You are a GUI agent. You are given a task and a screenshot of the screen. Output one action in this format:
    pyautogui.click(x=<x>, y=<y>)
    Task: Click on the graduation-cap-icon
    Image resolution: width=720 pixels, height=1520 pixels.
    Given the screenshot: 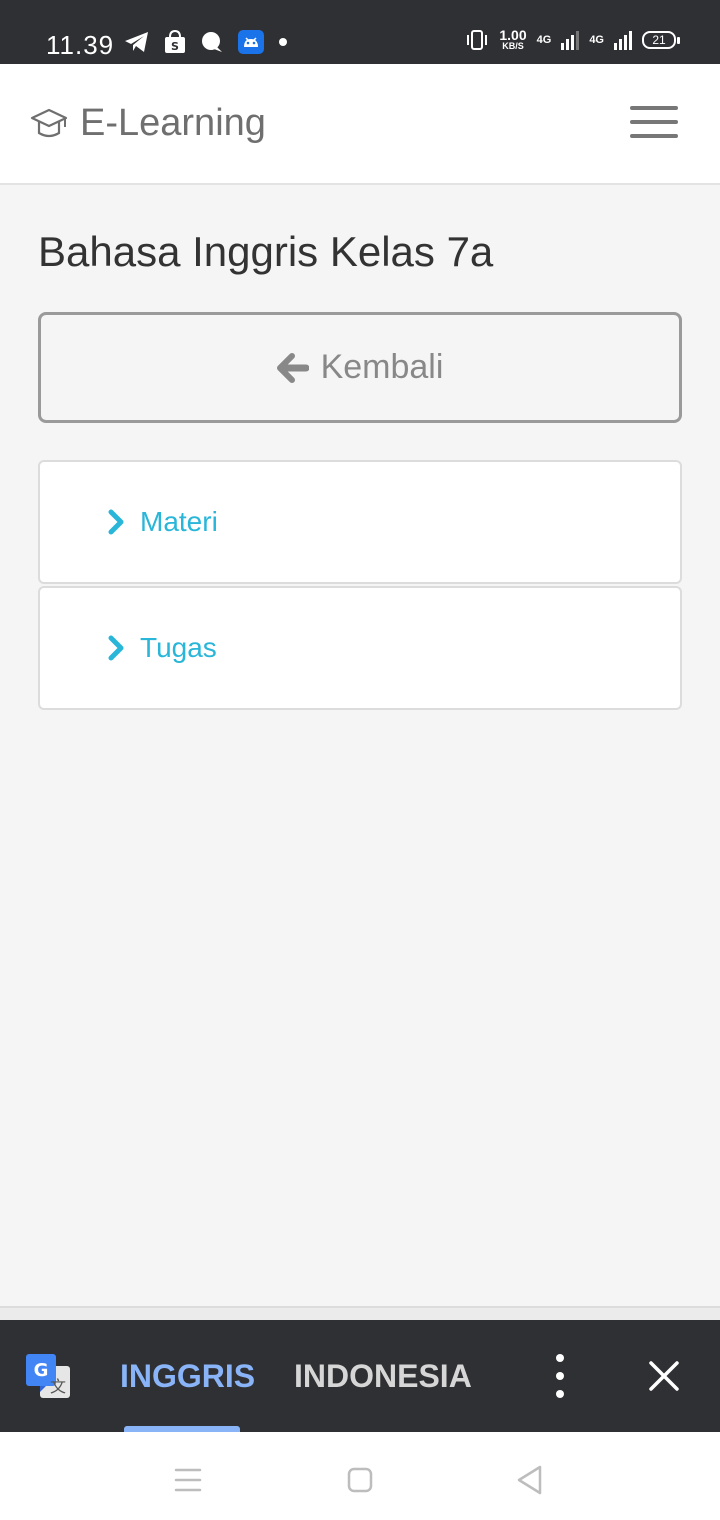 What is the action you would take?
    pyautogui.click(x=49, y=122)
    